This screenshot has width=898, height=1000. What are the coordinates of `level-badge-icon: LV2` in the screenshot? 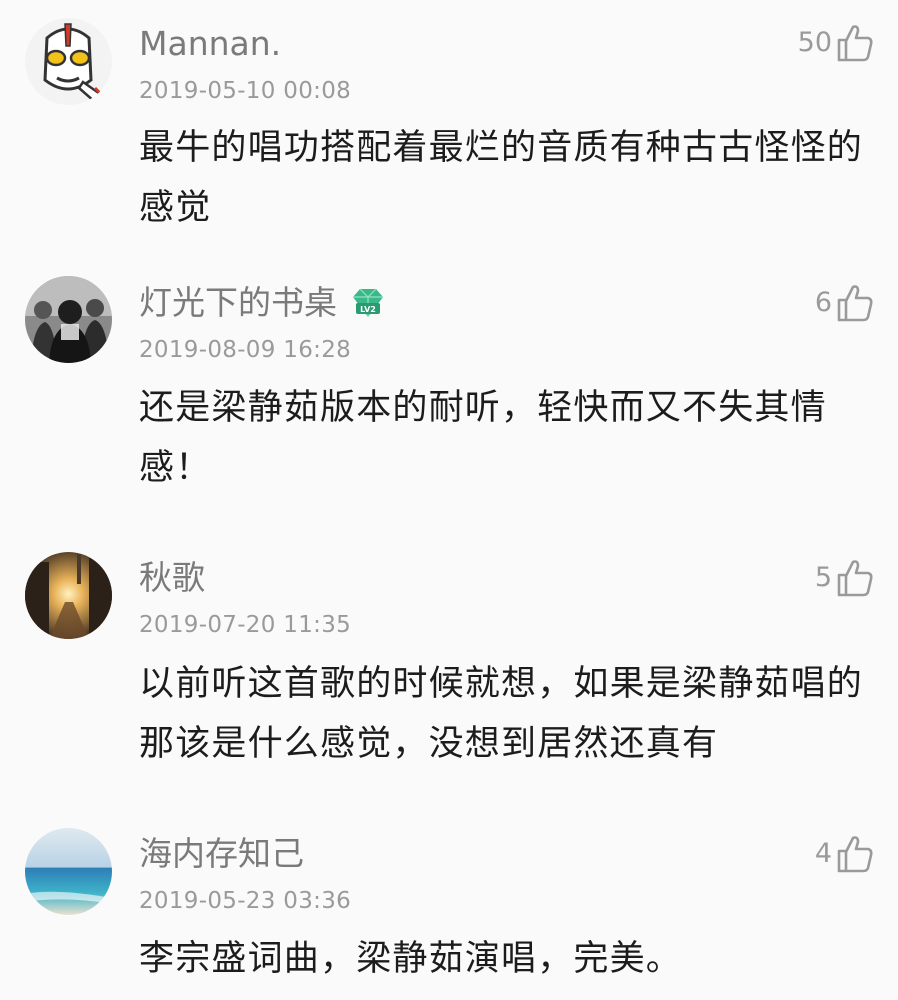 It's located at (368, 302).